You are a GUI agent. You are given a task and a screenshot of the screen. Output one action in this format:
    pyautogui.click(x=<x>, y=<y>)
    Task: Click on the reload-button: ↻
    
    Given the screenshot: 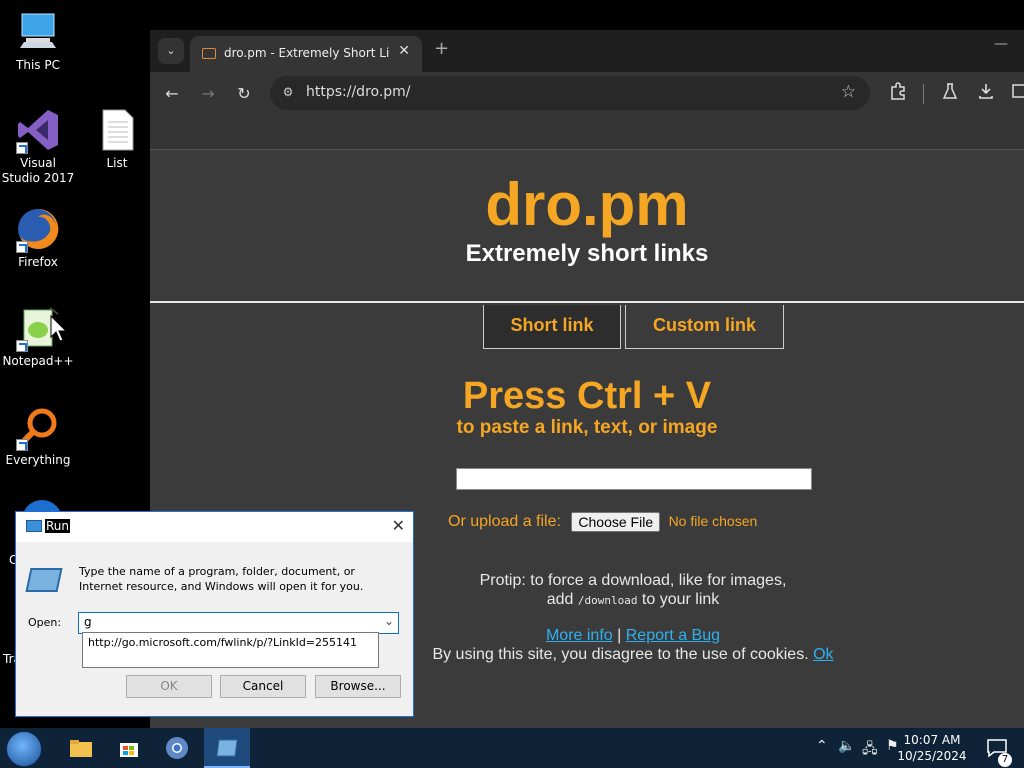 What is the action you would take?
    pyautogui.click(x=244, y=94)
    